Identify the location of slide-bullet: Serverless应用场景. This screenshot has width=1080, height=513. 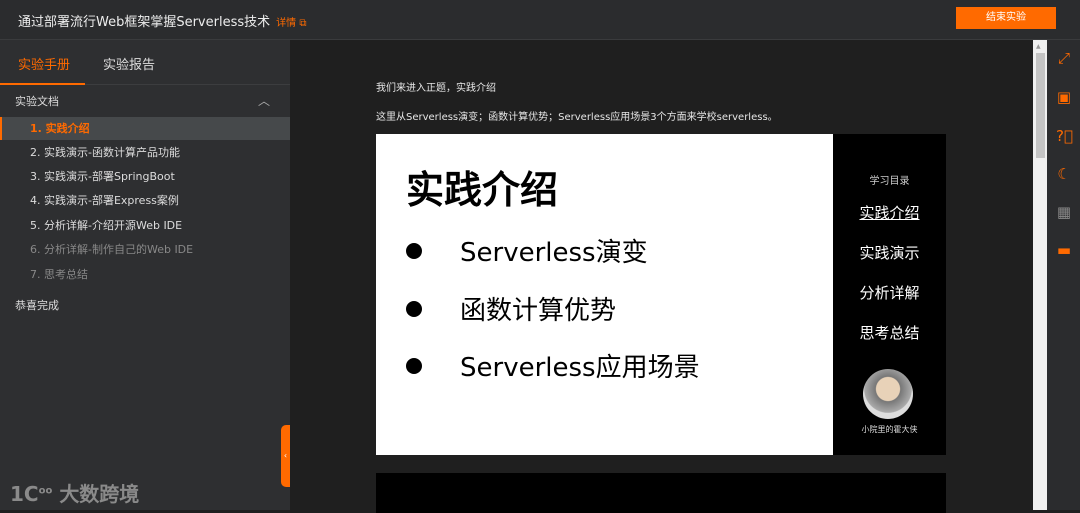
(553, 365).